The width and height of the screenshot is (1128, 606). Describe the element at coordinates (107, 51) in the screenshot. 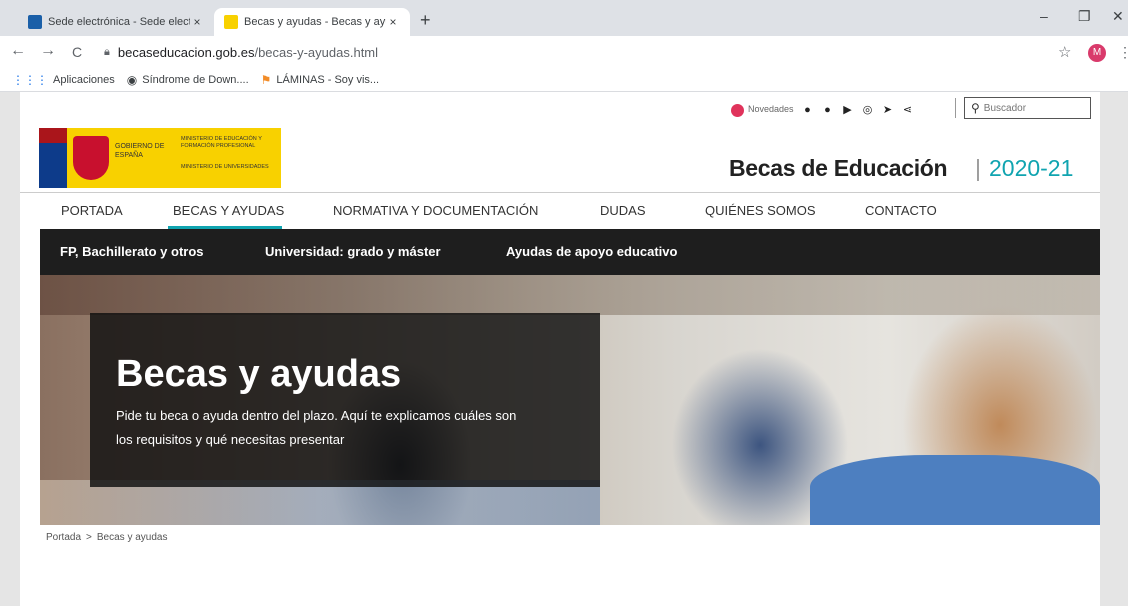

I see `lock-icon: 🔒︎` at that location.